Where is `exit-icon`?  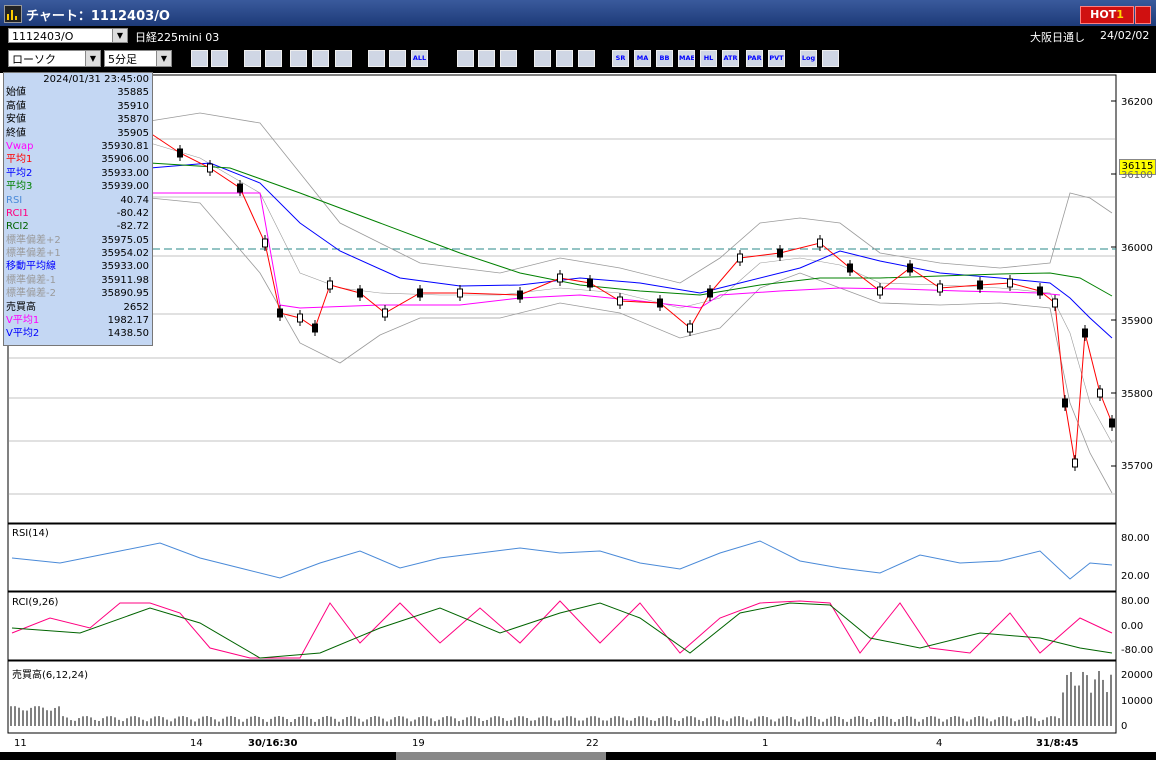
exit-icon is located at coordinates (830, 58).